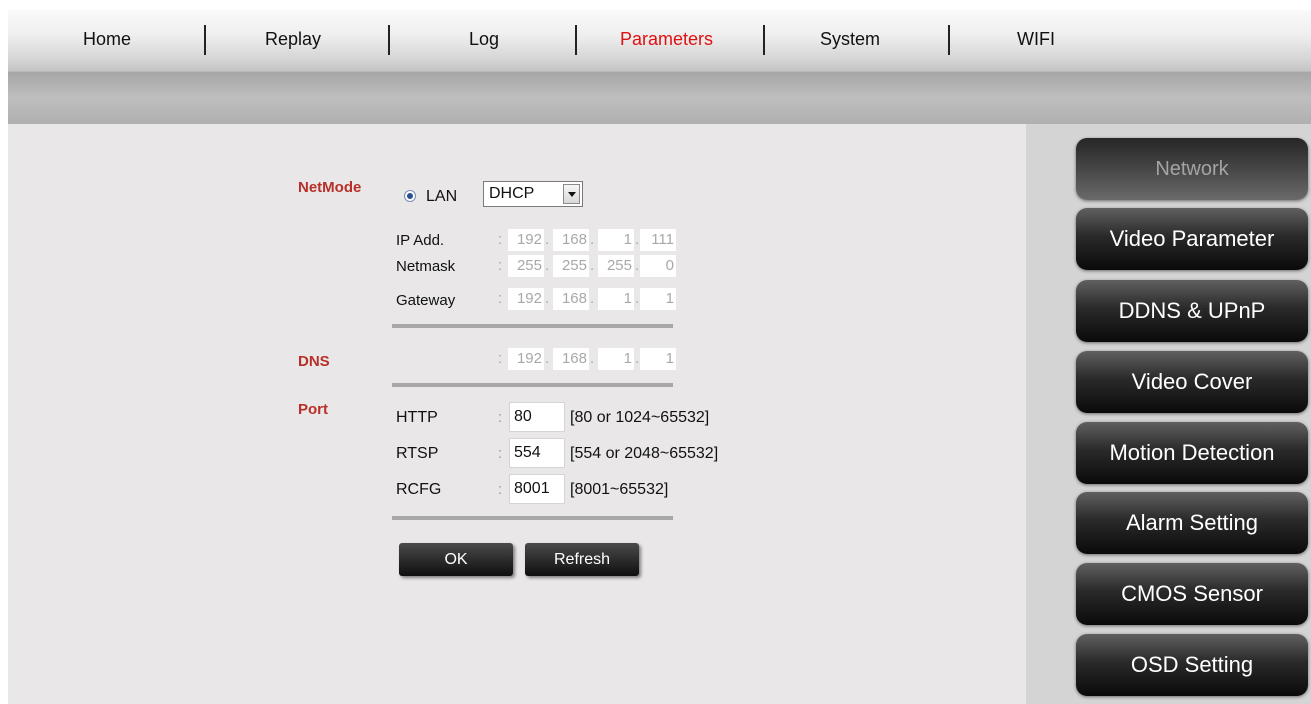  I want to click on gateway-octet-4: 1, so click(658, 299).